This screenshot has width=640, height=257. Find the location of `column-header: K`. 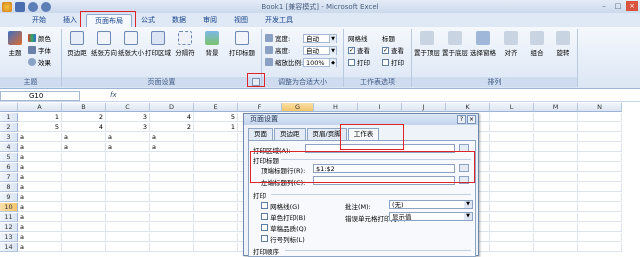

column-header: K is located at coordinates (468, 107).